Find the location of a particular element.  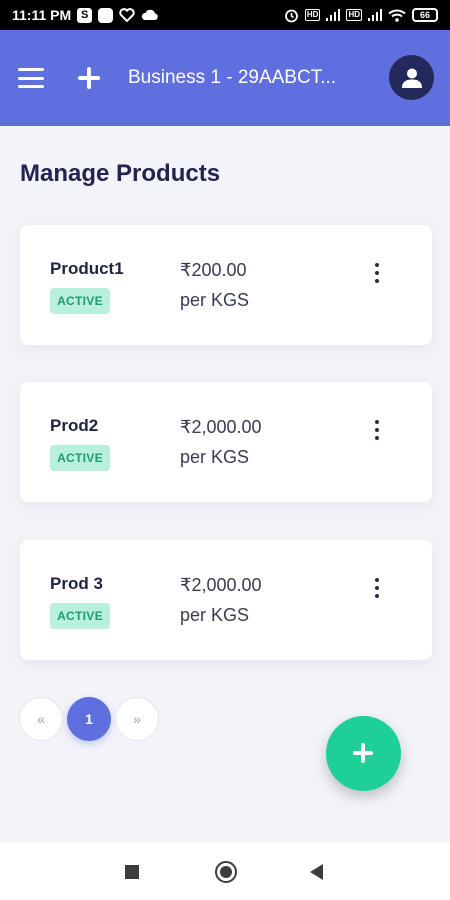

status-bar: 11:11 PM S HD HD 66 is located at coordinates (225, 15).